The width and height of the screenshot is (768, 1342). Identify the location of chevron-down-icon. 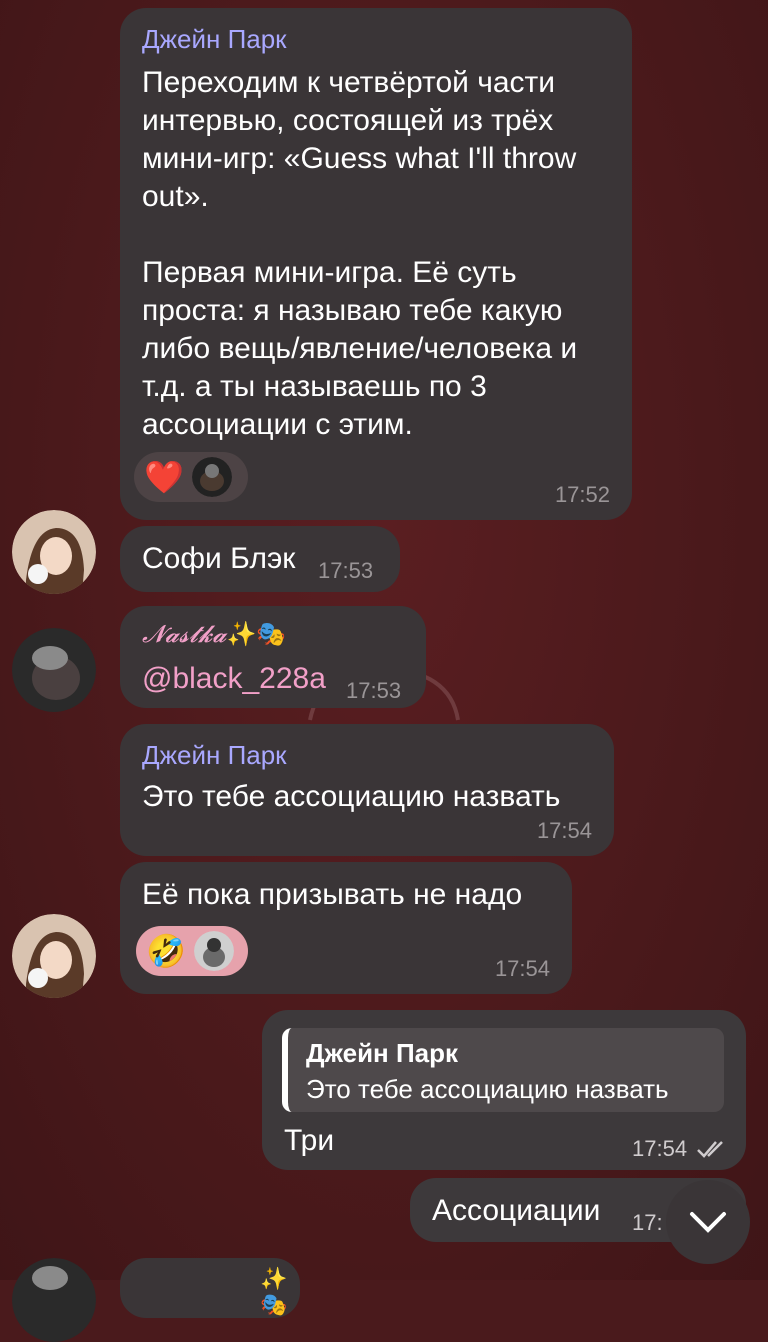
(708, 1222).